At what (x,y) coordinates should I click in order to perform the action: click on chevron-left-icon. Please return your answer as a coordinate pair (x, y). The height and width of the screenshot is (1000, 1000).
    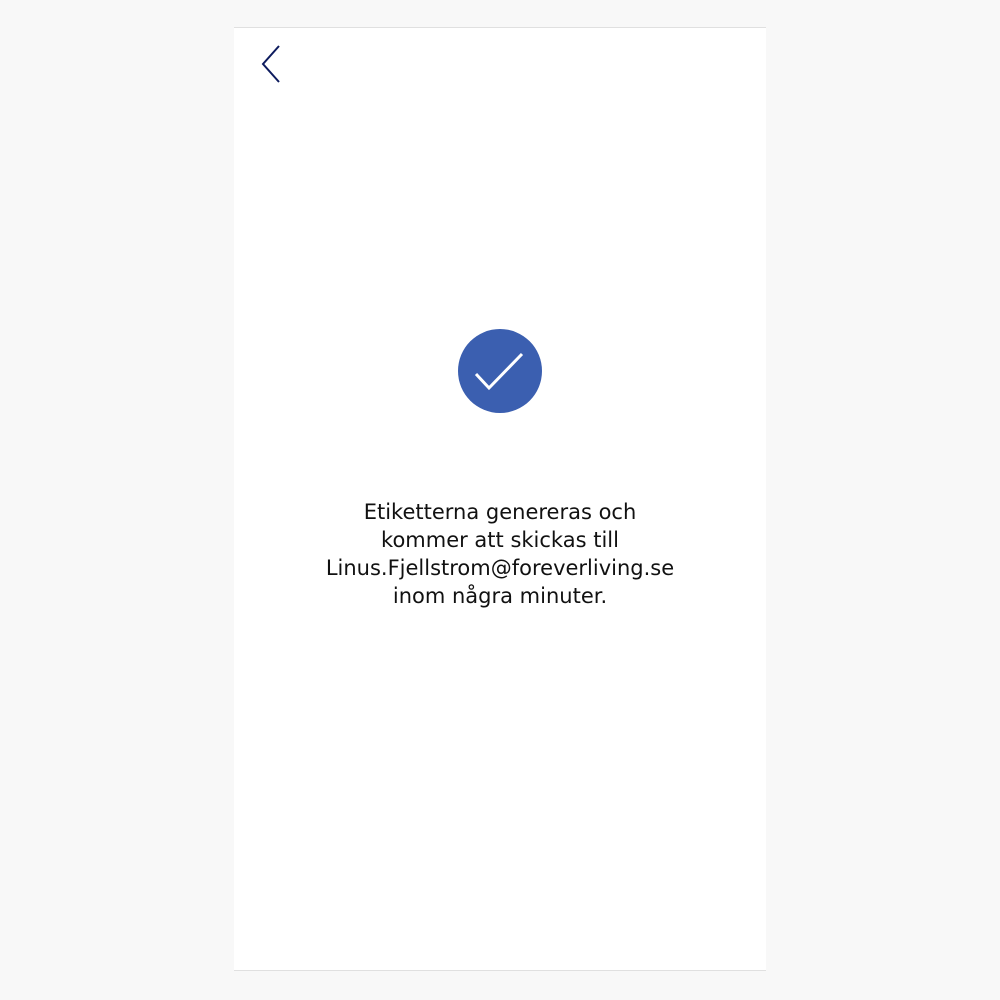
    Looking at the image, I should click on (270, 64).